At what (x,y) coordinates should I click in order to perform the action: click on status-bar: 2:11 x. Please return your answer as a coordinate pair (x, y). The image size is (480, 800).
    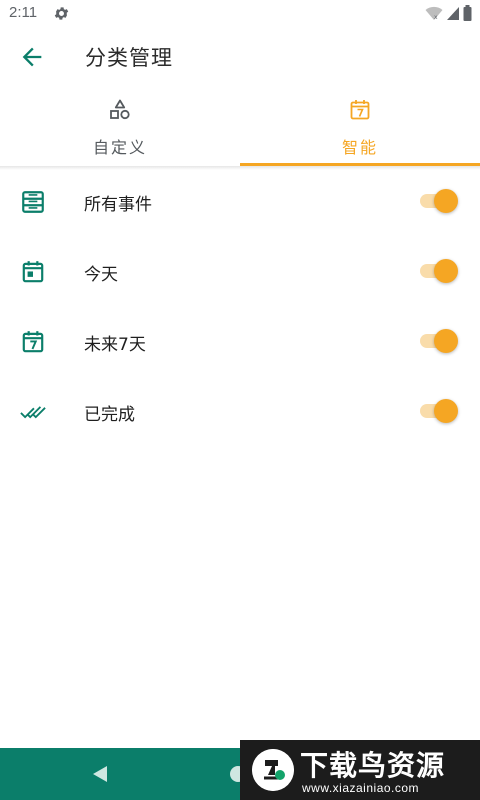
    Looking at the image, I should click on (240, 13).